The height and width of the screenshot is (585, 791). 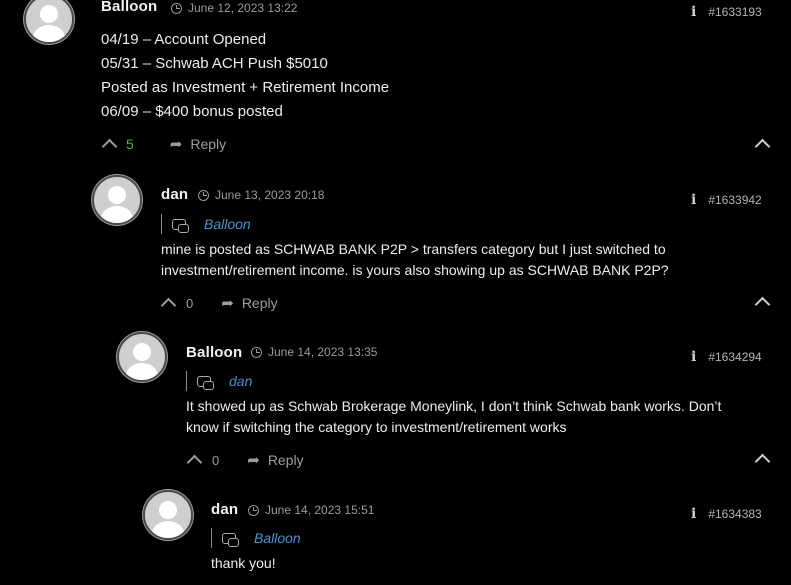 What do you see at coordinates (240, 381) in the screenshot?
I see `reply-to-author: dan` at bounding box center [240, 381].